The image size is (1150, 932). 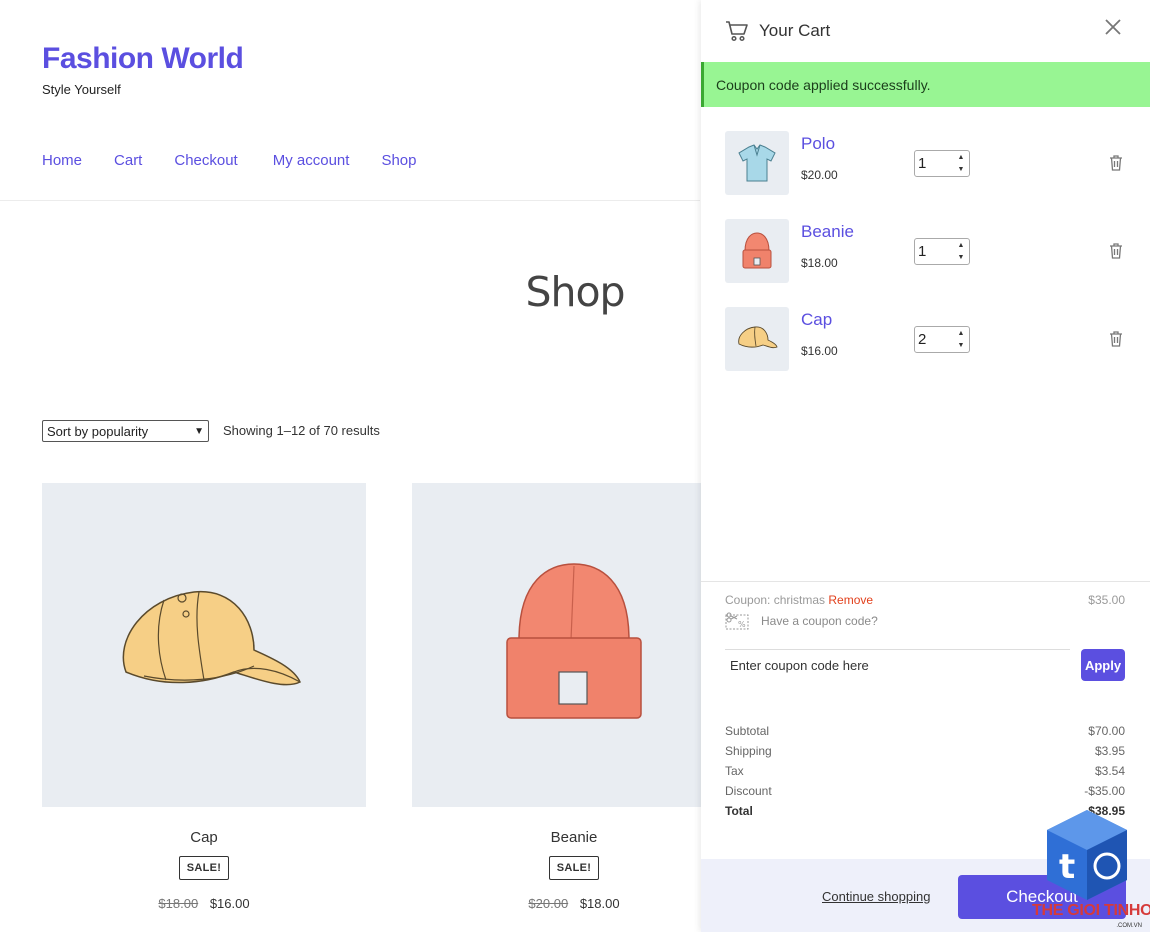 What do you see at coordinates (229, 903) in the screenshot?
I see `current-price: $16.00` at bounding box center [229, 903].